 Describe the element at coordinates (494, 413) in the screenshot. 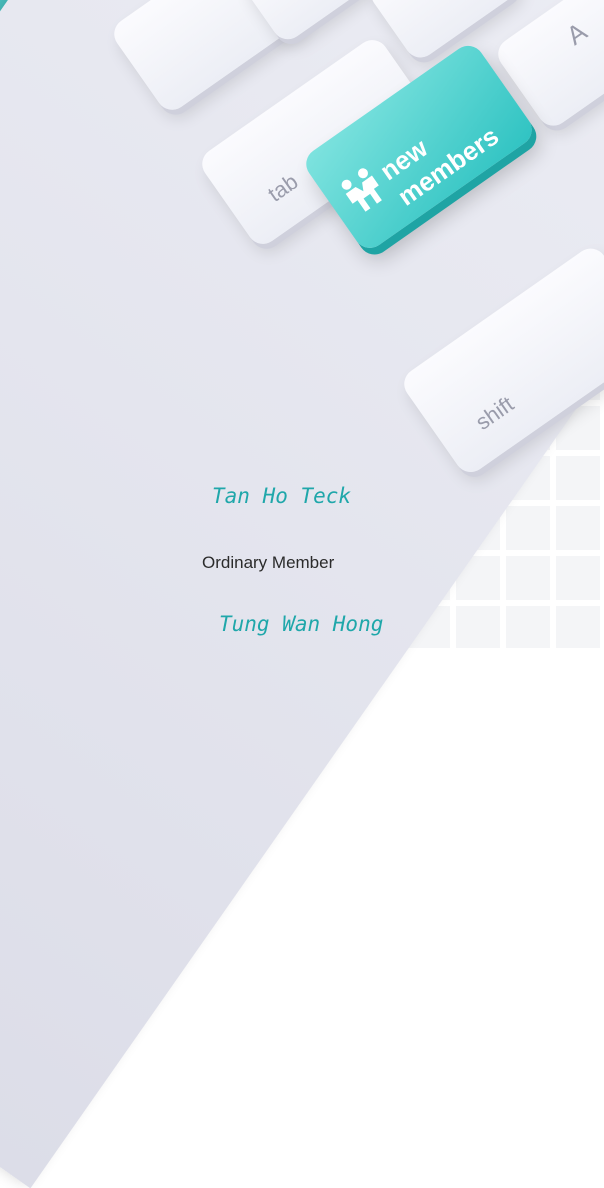

I see `key-shift-label: shift` at that location.